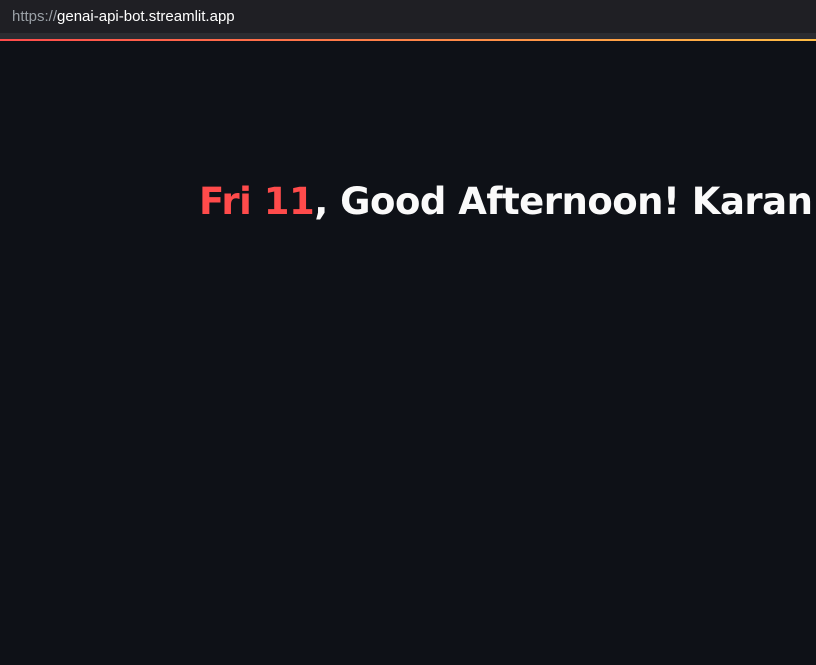  I want to click on browser-address-bar: https://genai-api-bot.streamlit.app, so click(408, 16).